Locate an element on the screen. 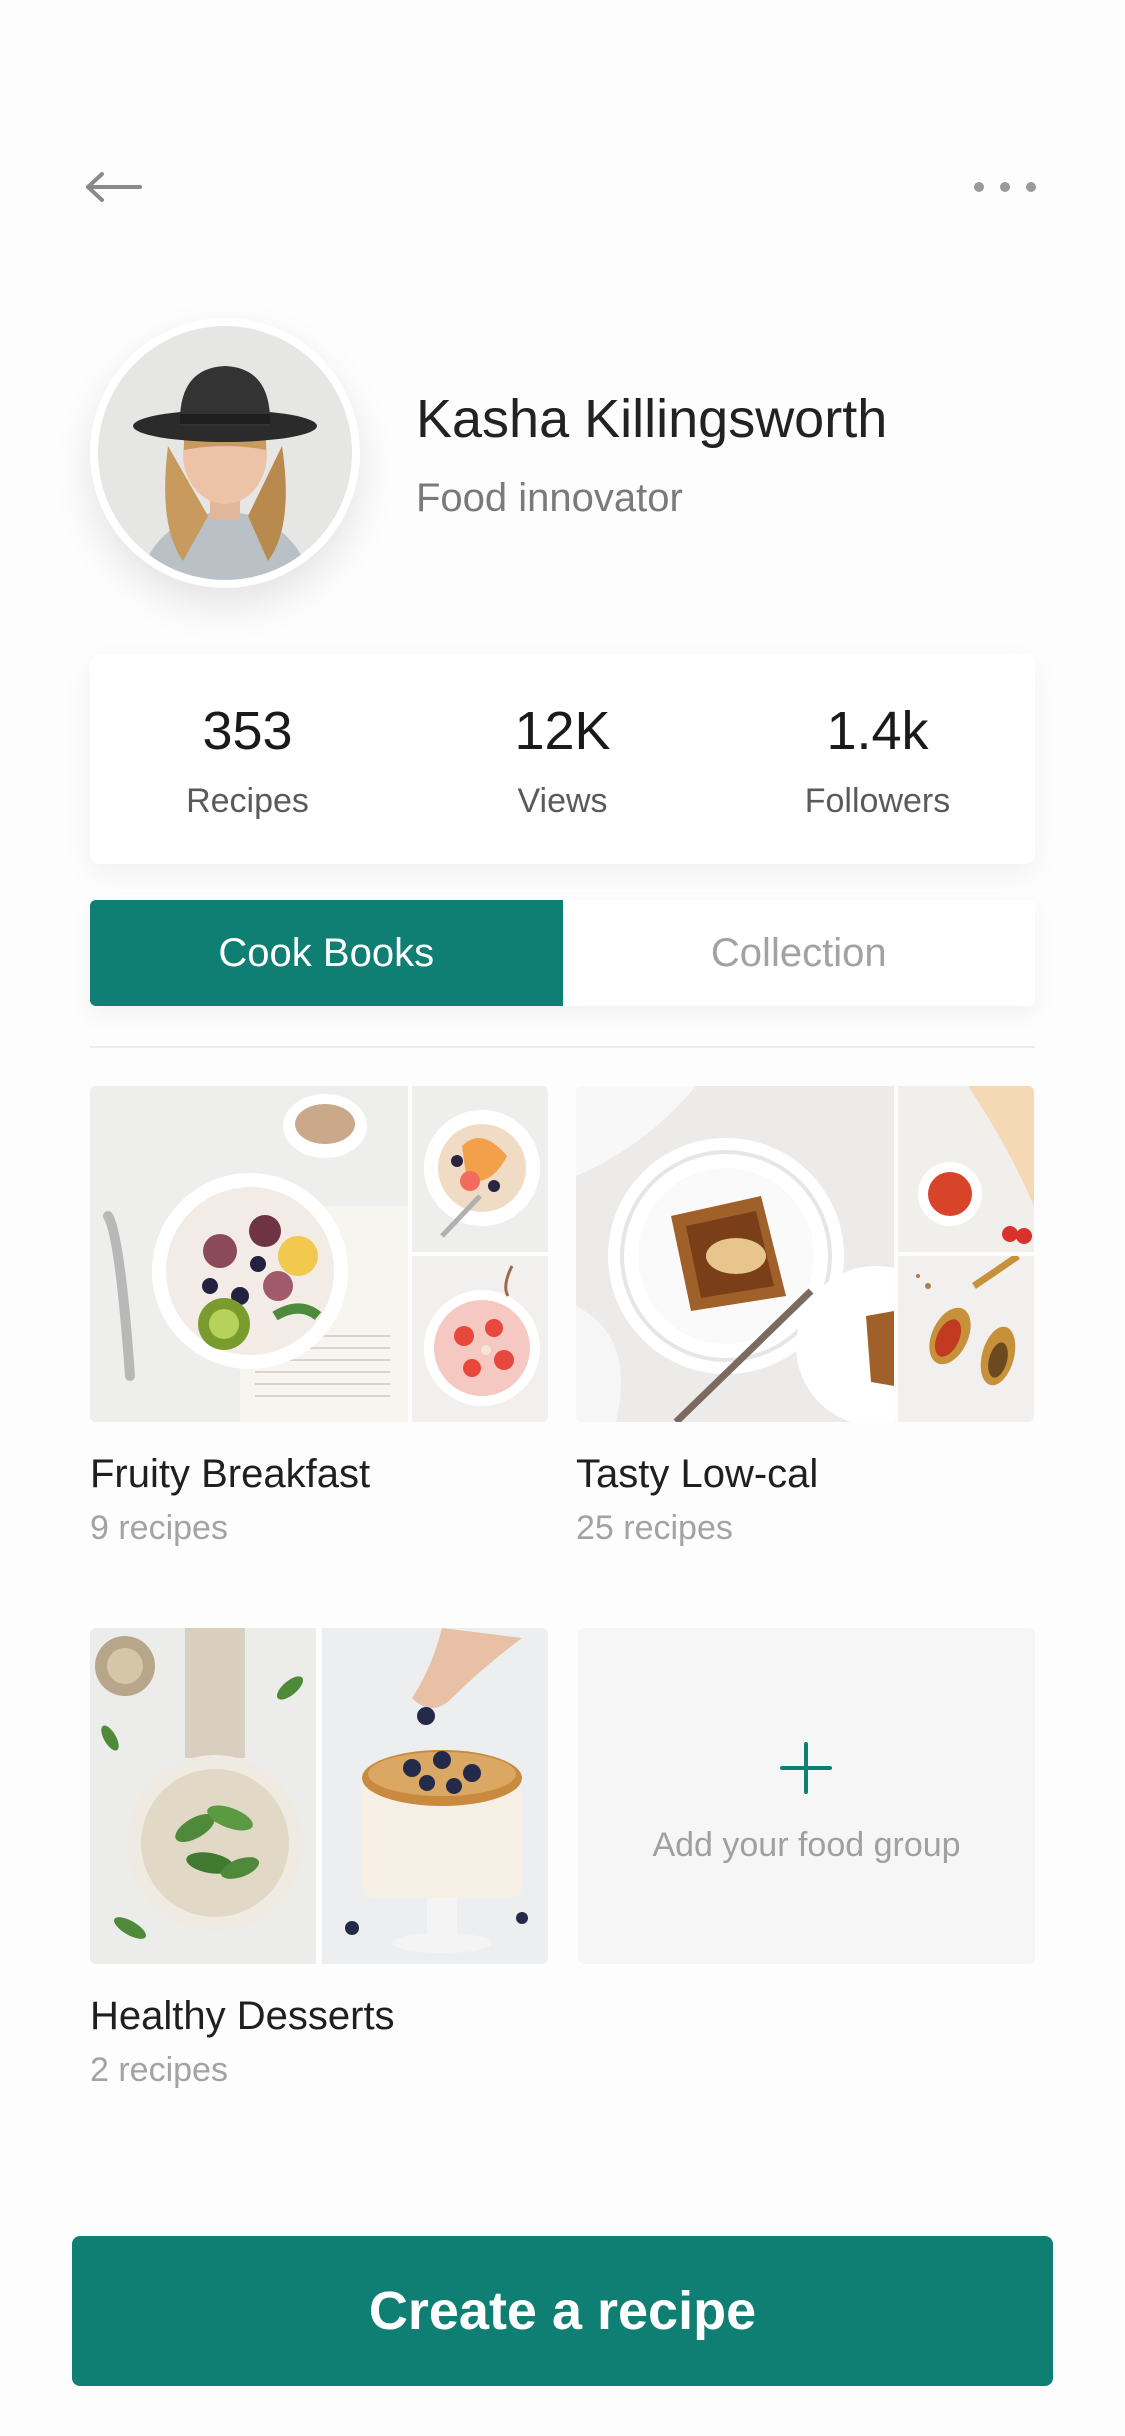 This screenshot has width=1125, height=2436. cookbook-card-fruity-breakfast: Fruity Breakfast 9 recipes is located at coordinates (319, 1317).